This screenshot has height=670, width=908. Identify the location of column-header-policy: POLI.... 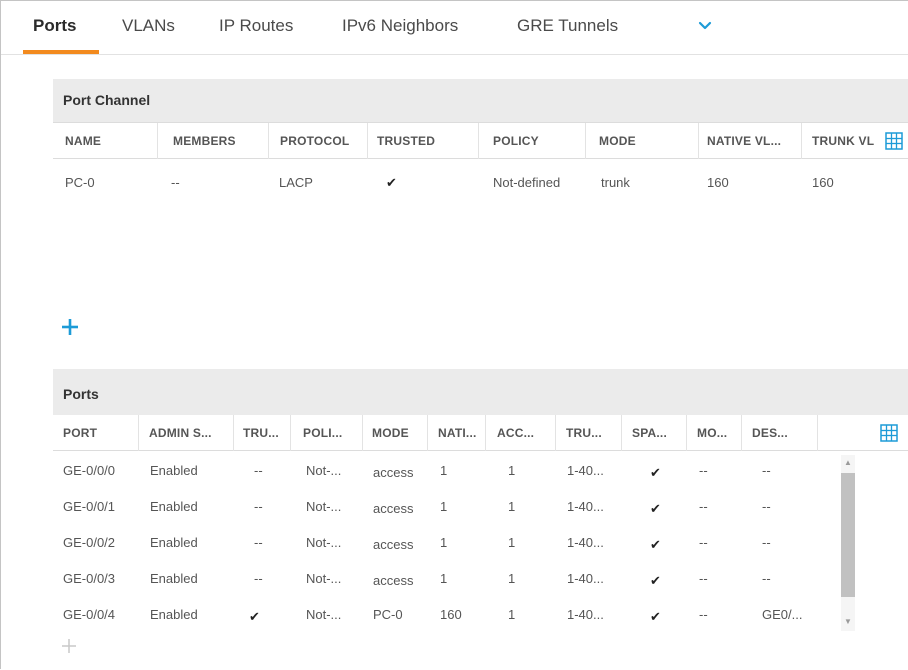
(322, 433).